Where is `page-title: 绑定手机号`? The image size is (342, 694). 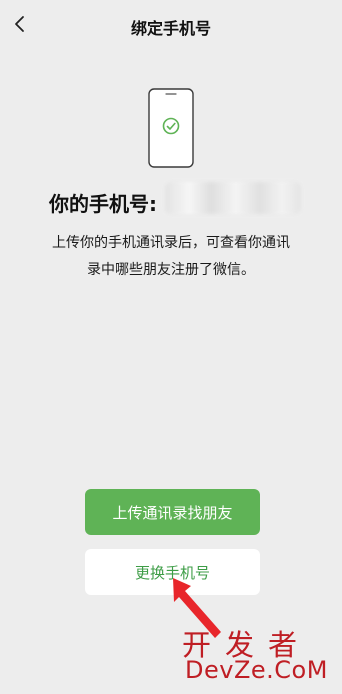
page-title: 绑定手机号 is located at coordinates (170, 28).